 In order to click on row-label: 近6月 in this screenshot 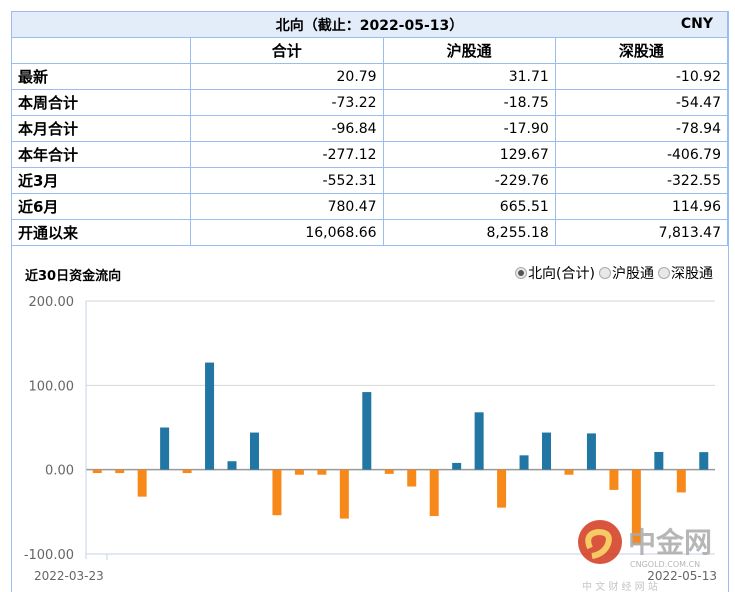, I will do `click(101, 206)`.